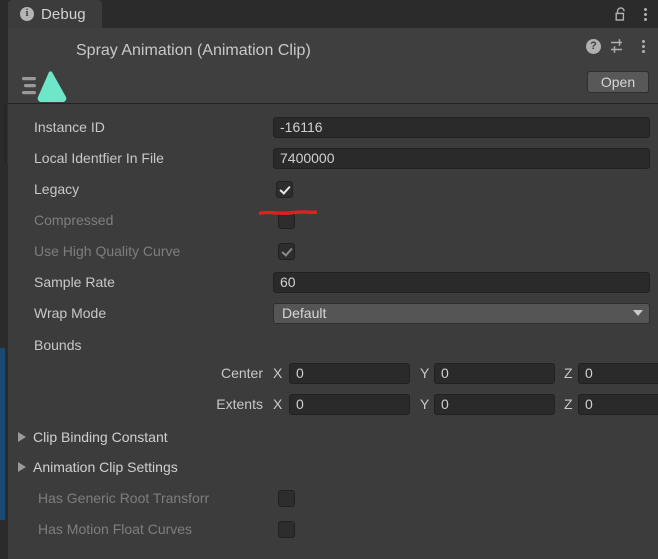  I want to click on help-icon: ?, so click(593, 46).